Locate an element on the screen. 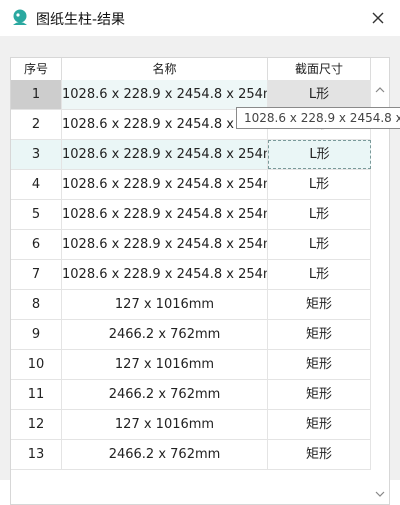  row-index-cell: 10 is located at coordinates (36, 364).